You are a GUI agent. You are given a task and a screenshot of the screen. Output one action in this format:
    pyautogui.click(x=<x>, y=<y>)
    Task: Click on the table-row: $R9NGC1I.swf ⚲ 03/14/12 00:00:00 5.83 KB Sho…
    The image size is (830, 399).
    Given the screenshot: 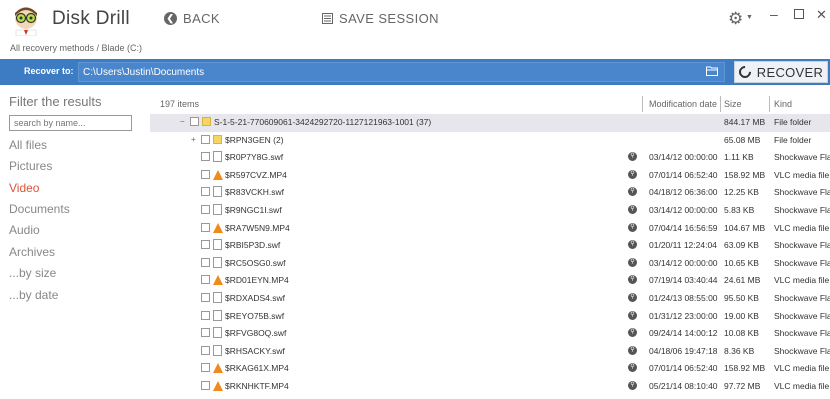 What is the action you would take?
    pyautogui.click(x=490, y=211)
    